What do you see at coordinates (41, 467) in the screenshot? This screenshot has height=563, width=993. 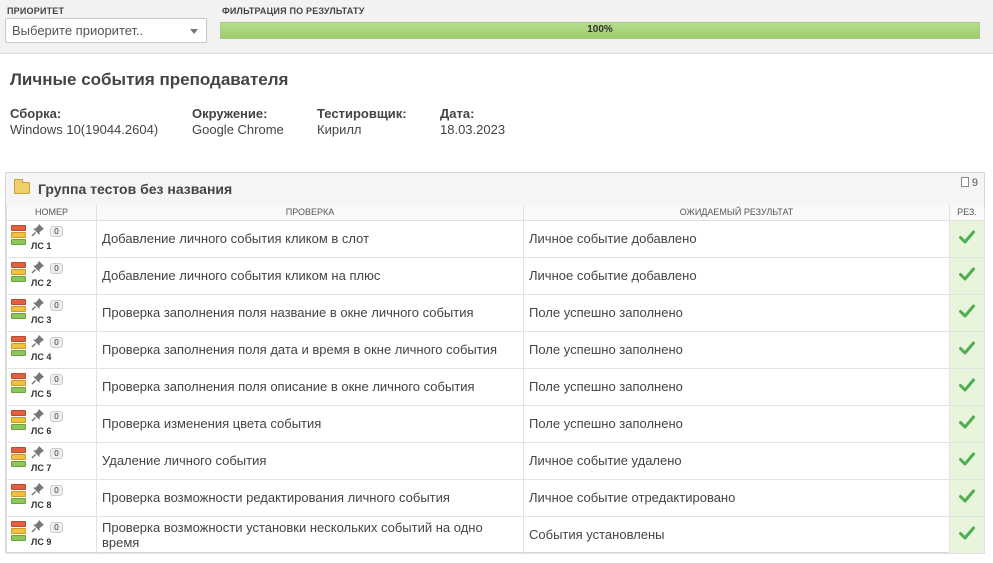 I see `test-id: ЛС 7` at bounding box center [41, 467].